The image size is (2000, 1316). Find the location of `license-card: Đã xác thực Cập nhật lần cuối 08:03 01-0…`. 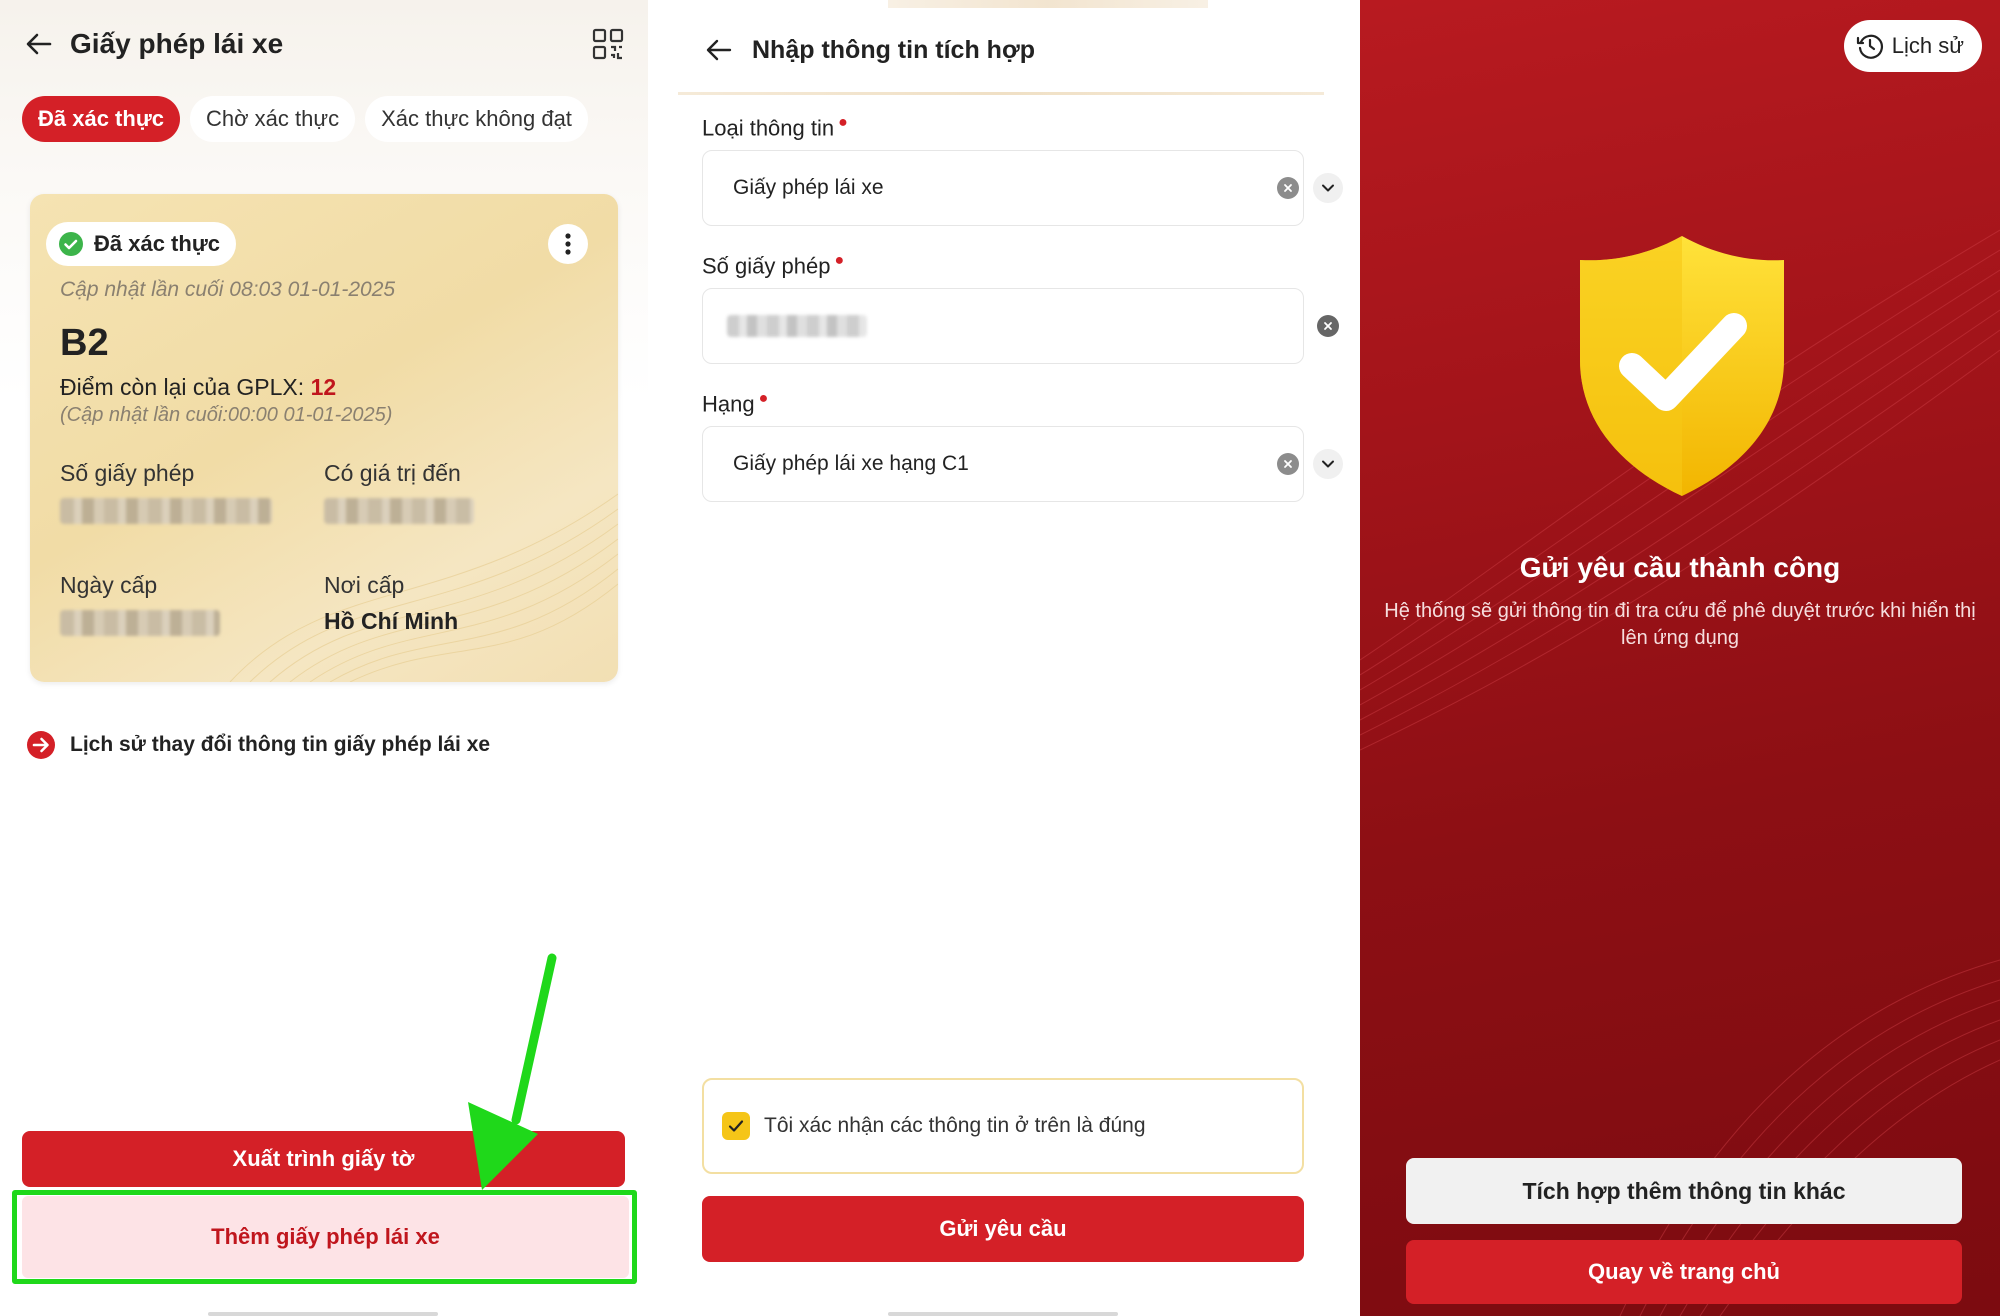

license-card: Đã xác thực Cập nhật lần cuối 08:03 01-0… is located at coordinates (324, 438).